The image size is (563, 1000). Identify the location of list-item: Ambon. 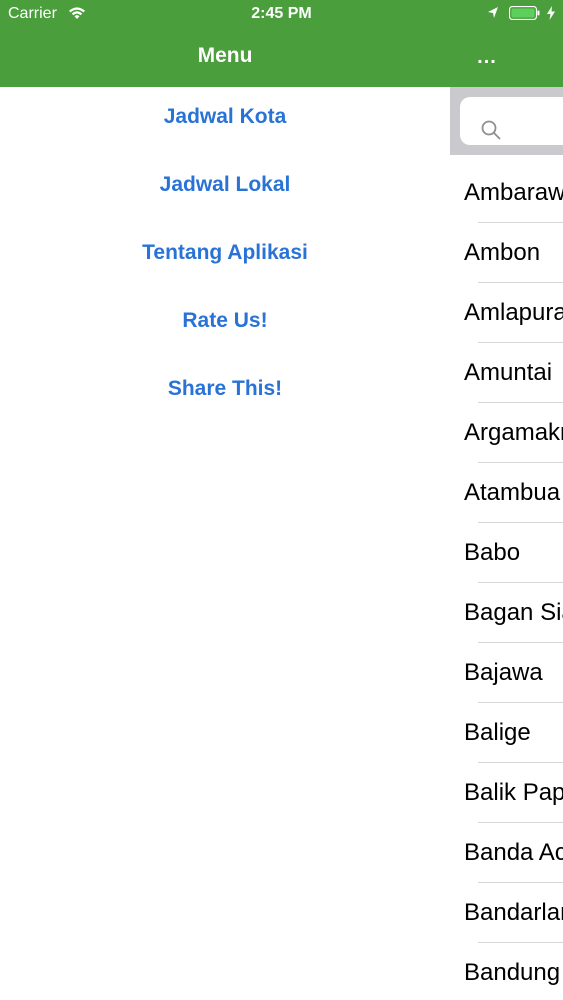
(506, 253).